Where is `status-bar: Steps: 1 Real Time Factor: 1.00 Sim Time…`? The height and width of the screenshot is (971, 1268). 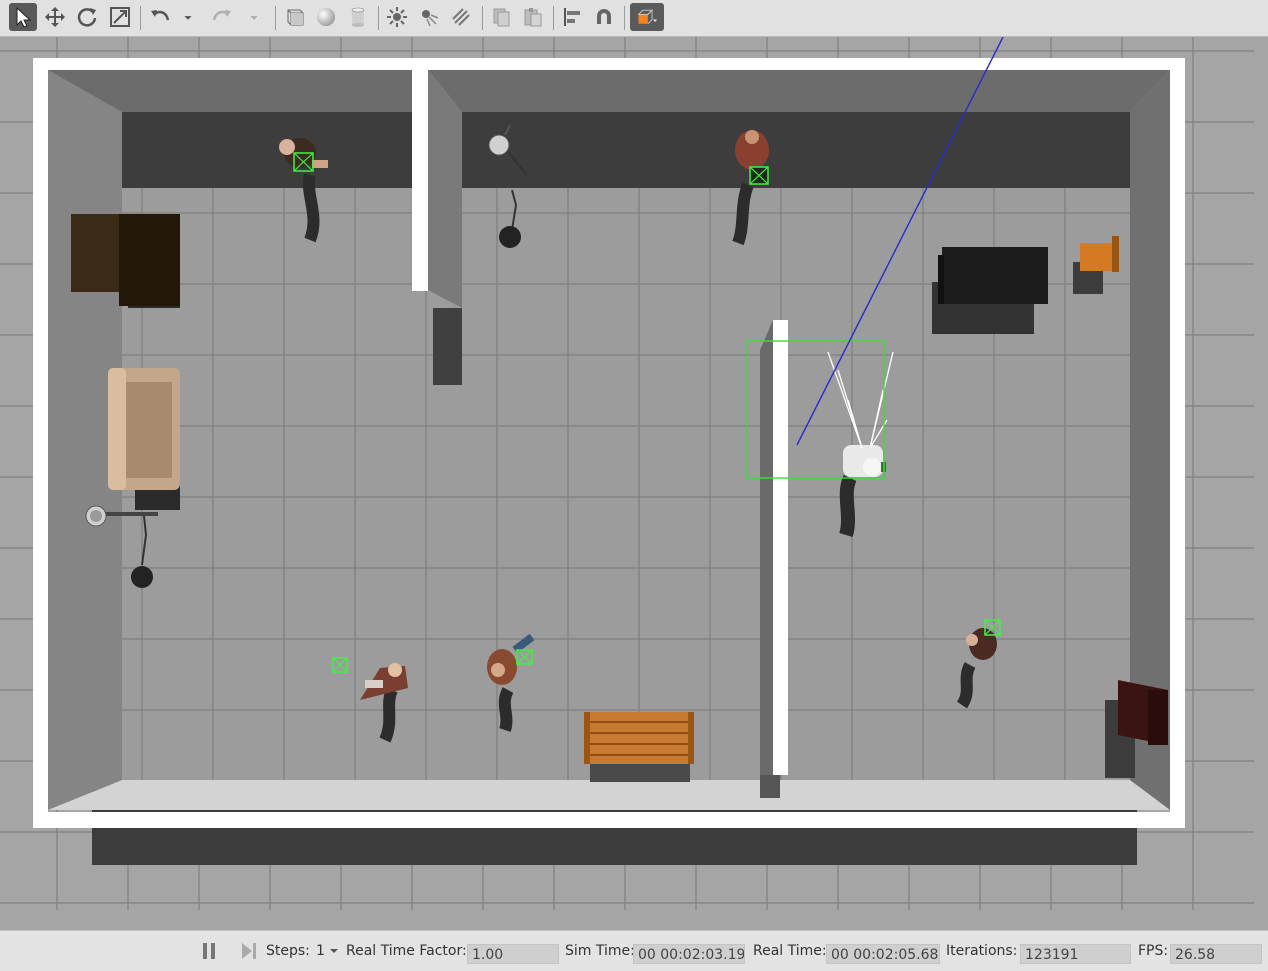
status-bar: Steps: 1 Real Time Factor: 1.00 Sim Time… is located at coordinates (634, 950).